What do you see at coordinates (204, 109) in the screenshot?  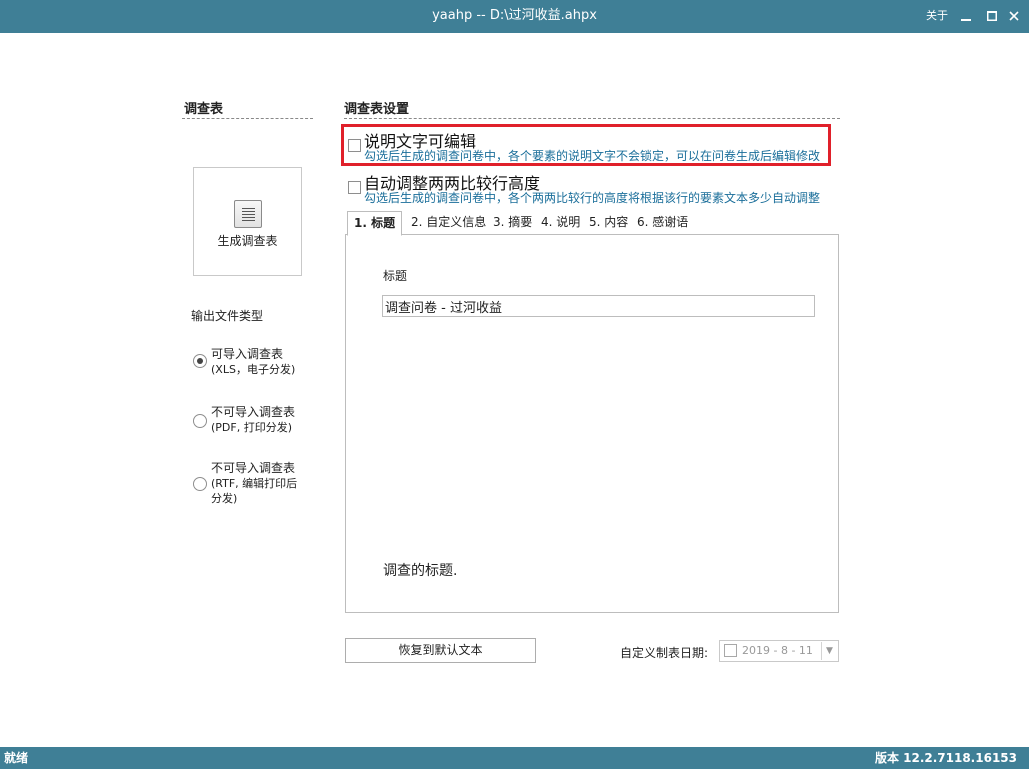 I see `survey-section-title: 调查表` at bounding box center [204, 109].